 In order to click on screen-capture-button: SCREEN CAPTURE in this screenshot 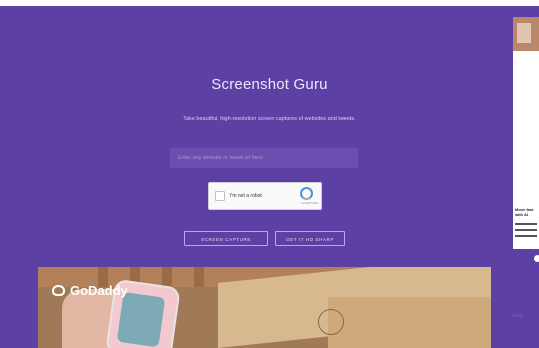, I will do `click(226, 238)`.